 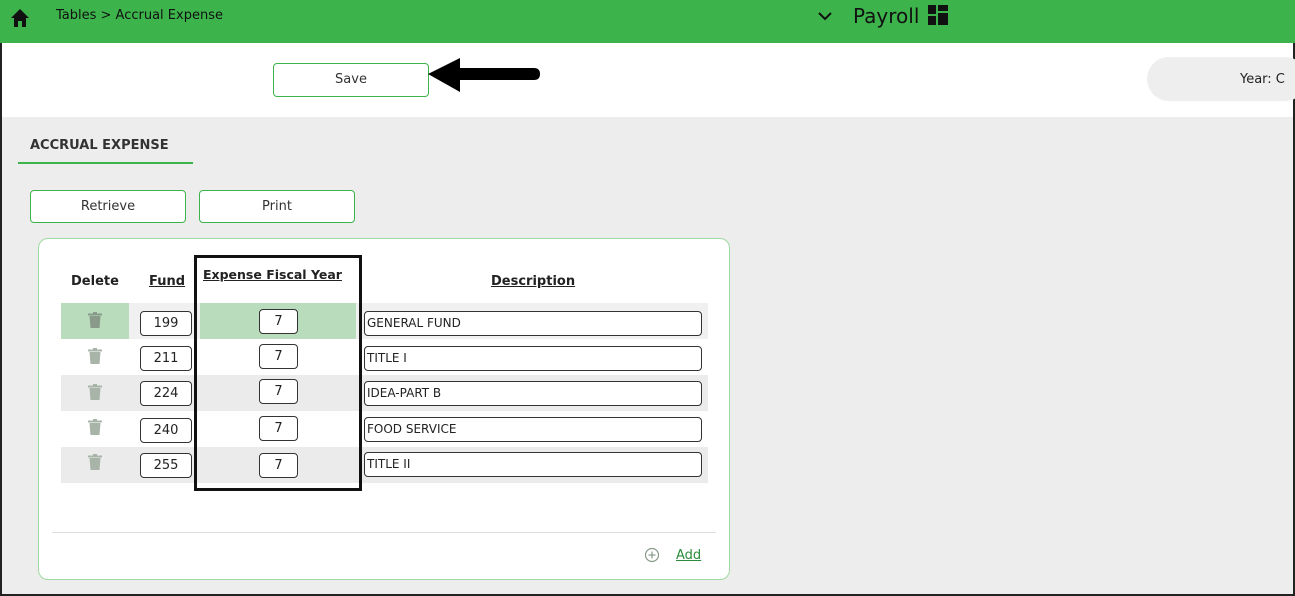 What do you see at coordinates (99, 145) in the screenshot?
I see `section-tab-accrual-expense: ACCRUAL EXPENSE` at bounding box center [99, 145].